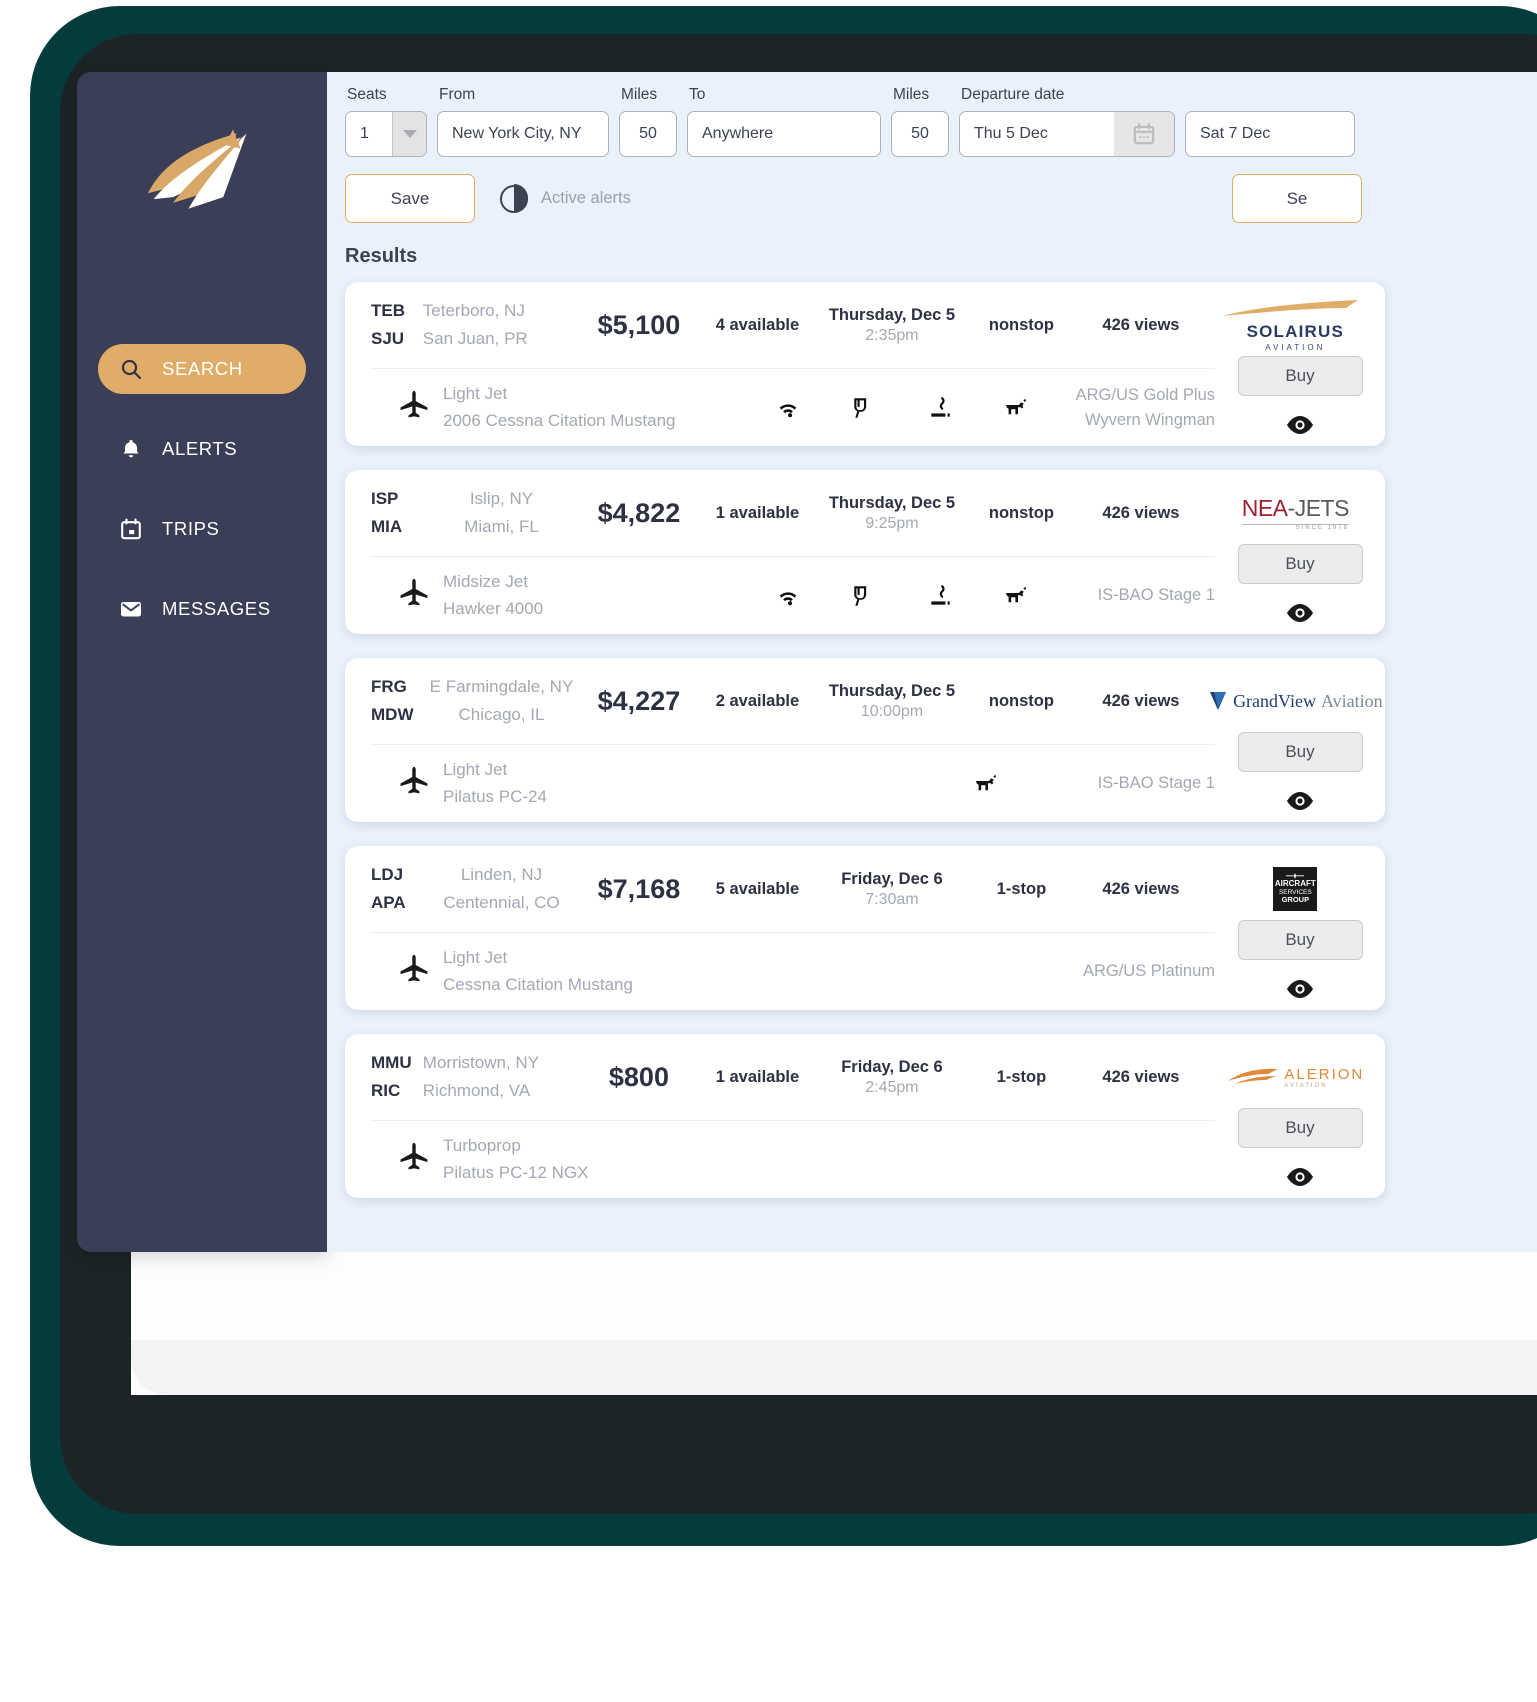  I want to click on departure-when: Thursday, Dec 5 10:00pm, so click(891, 701).